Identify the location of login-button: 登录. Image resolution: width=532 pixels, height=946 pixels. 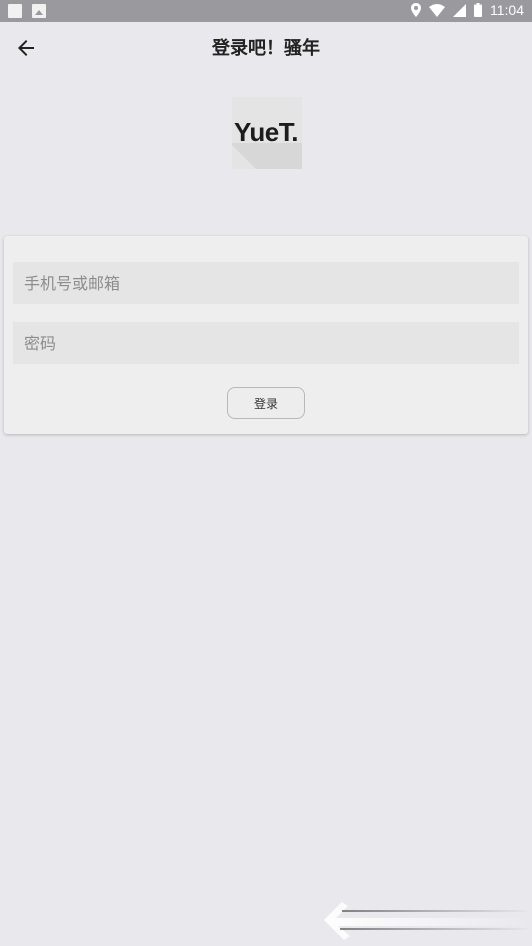
(266, 403).